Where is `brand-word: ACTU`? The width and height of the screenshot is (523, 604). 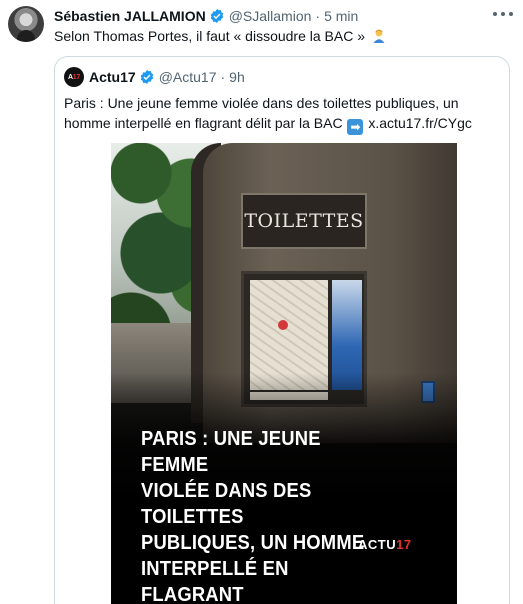
brand-word: ACTU is located at coordinates (377, 544).